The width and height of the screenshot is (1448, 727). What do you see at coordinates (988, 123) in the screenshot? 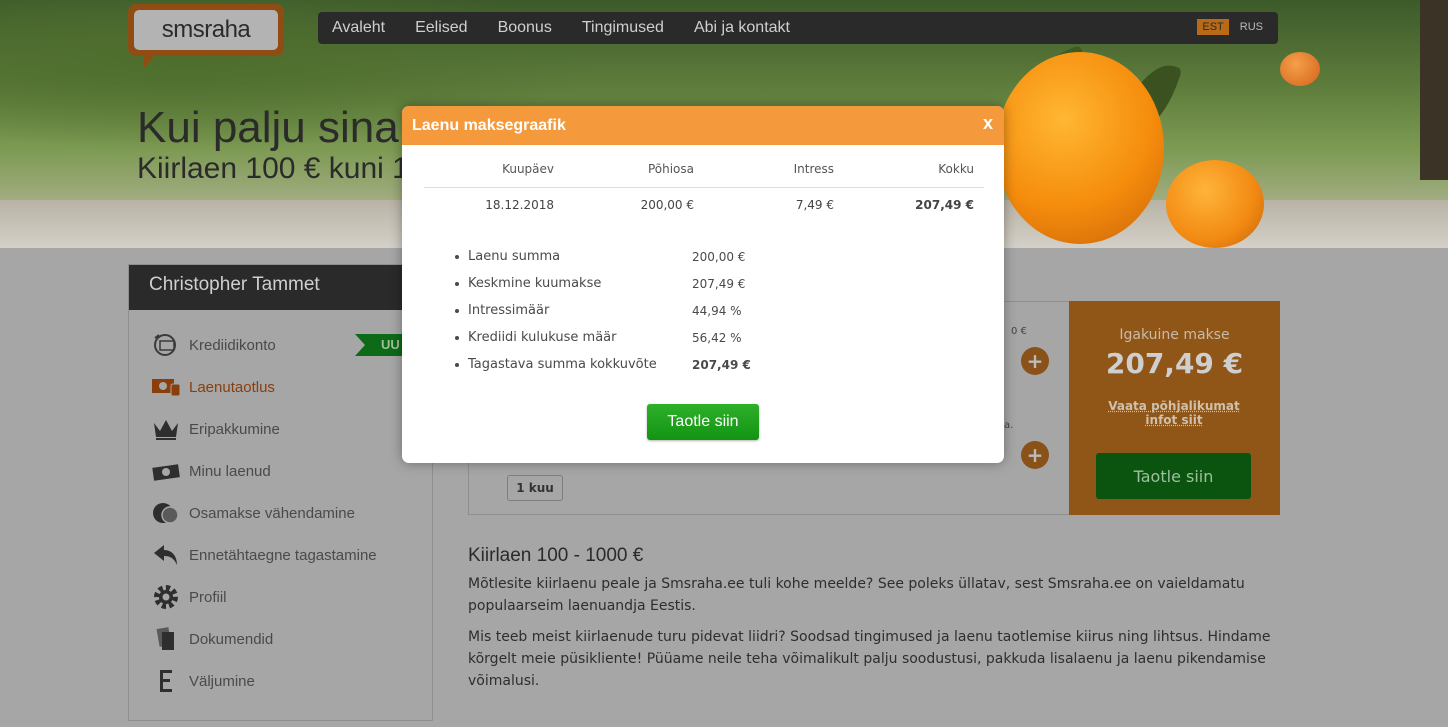
I see `close-icon: x` at bounding box center [988, 123].